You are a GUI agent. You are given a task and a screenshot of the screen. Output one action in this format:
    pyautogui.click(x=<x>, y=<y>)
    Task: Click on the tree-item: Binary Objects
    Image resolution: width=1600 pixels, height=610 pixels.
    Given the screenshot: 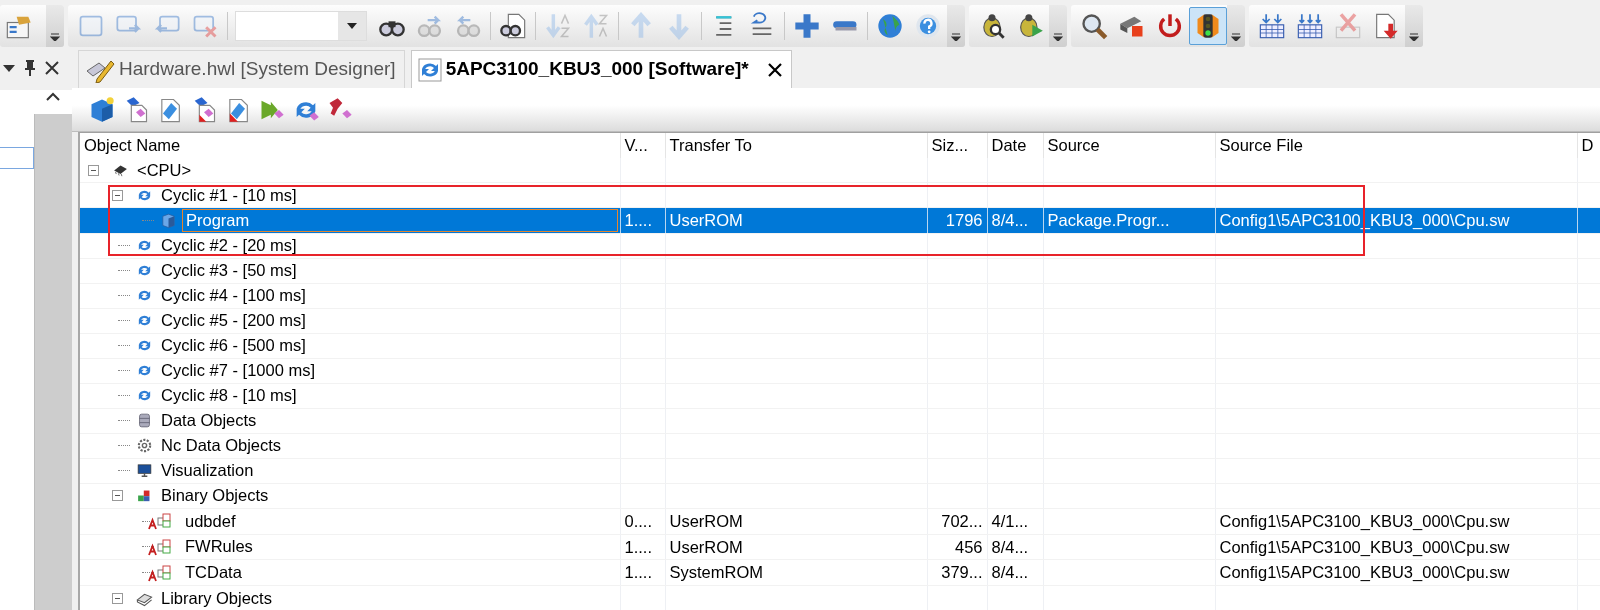 What is the action you would take?
    pyautogui.click(x=215, y=496)
    